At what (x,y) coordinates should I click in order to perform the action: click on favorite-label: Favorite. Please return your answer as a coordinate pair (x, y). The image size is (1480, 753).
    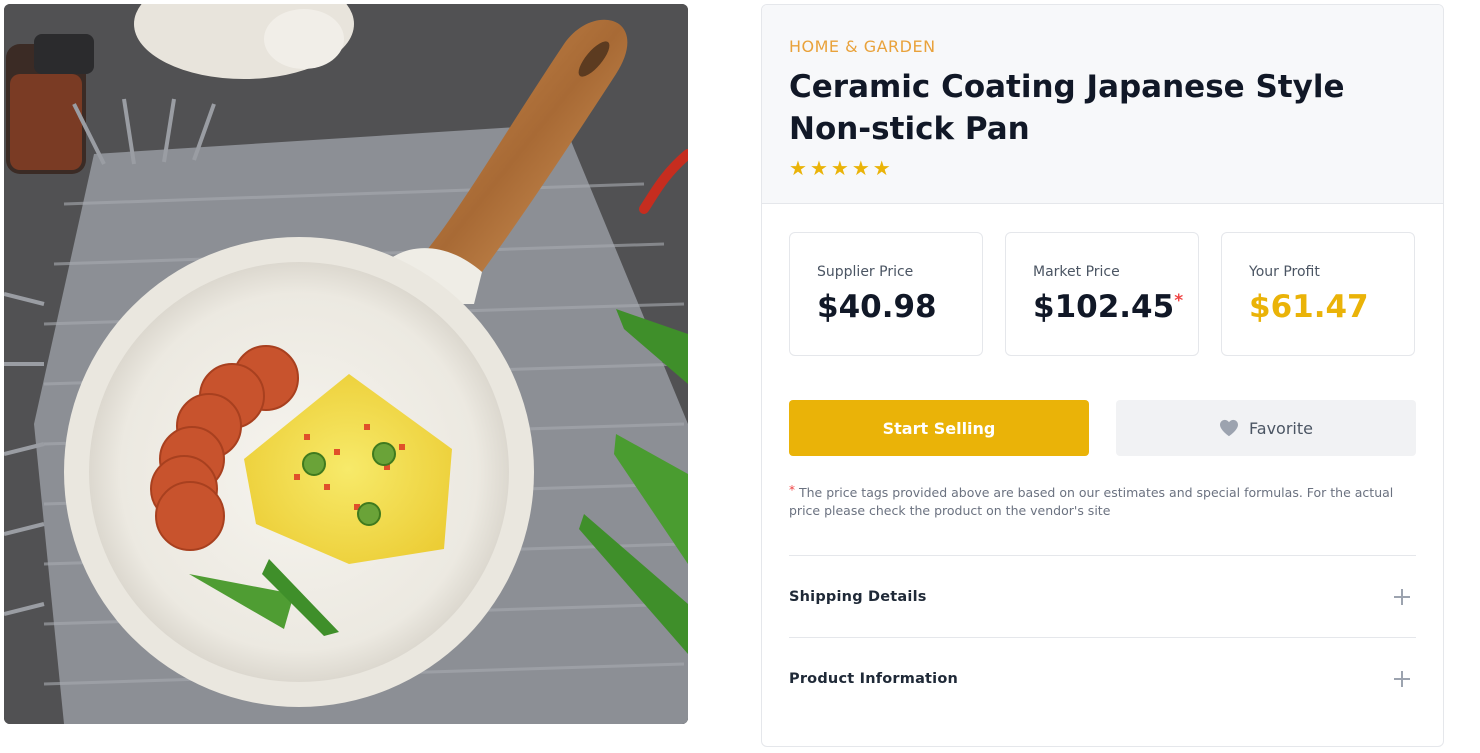
    Looking at the image, I should click on (1281, 428).